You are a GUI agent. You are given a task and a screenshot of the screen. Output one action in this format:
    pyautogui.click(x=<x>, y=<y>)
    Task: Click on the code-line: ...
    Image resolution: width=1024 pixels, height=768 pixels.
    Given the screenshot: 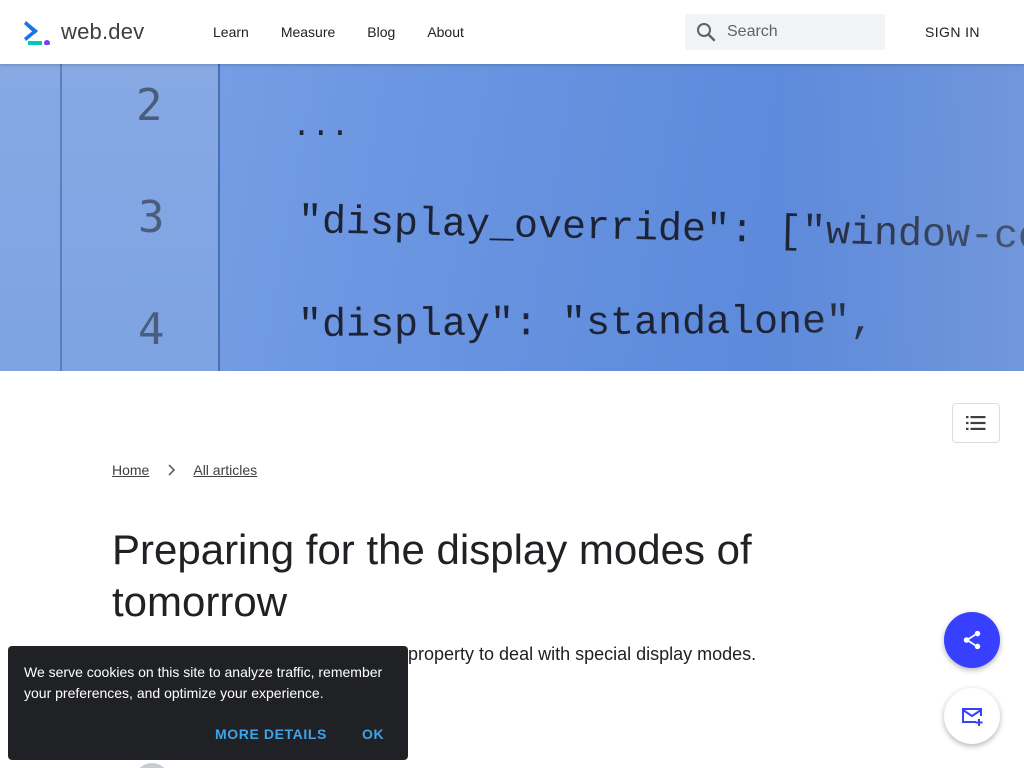 What is the action you would take?
    pyautogui.click(x=321, y=126)
    